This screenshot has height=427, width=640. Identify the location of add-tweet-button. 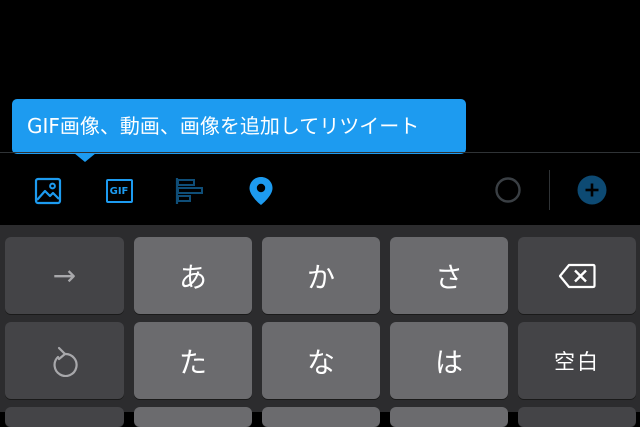
(592, 190).